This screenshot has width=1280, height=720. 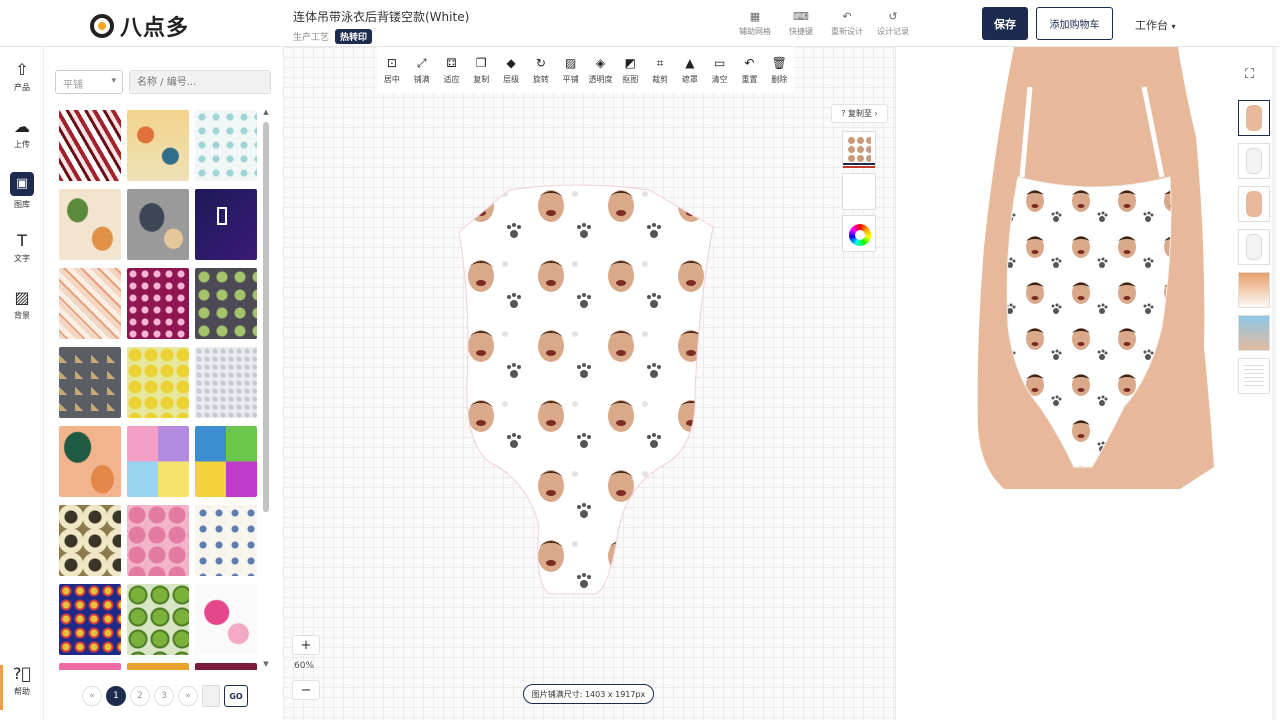 What do you see at coordinates (22, 87) in the screenshot?
I see `rail-item-label: 产品` at bounding box center [22, 87].